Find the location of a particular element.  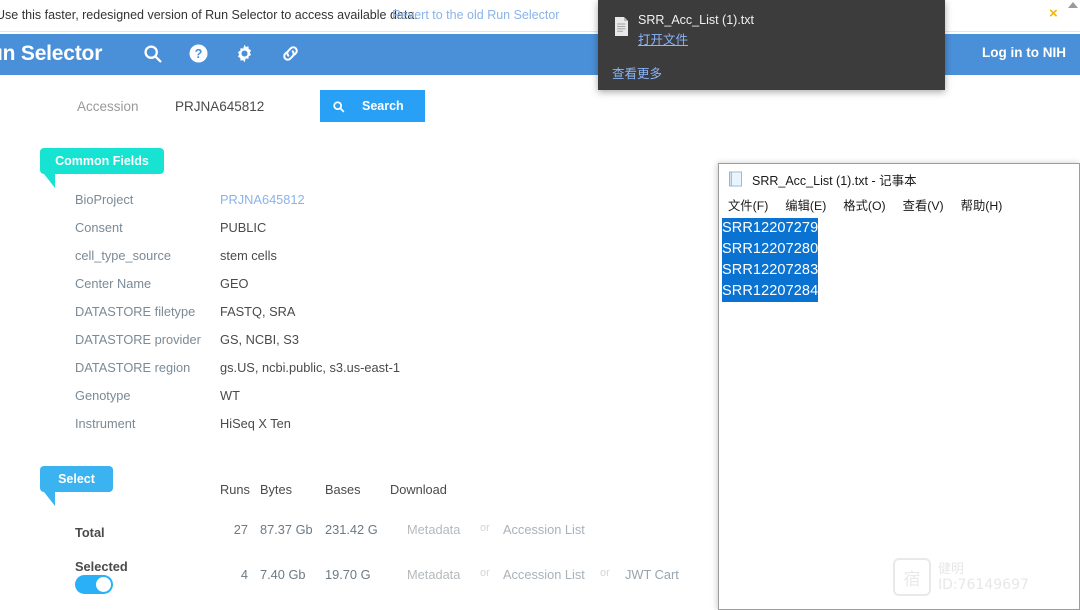

select-tag: Select is located at coordinates (76, 486).